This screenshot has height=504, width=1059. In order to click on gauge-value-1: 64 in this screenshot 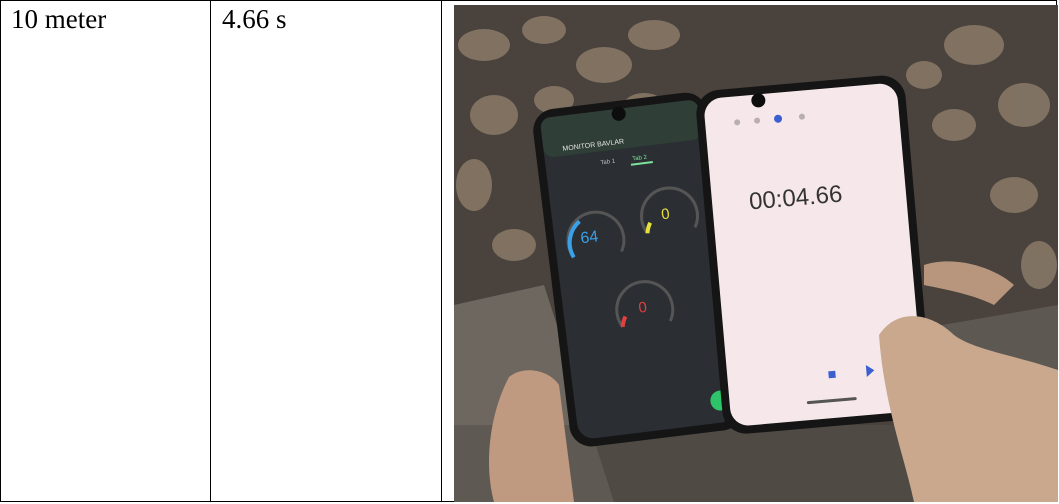, I will do `click(590, 237)`.